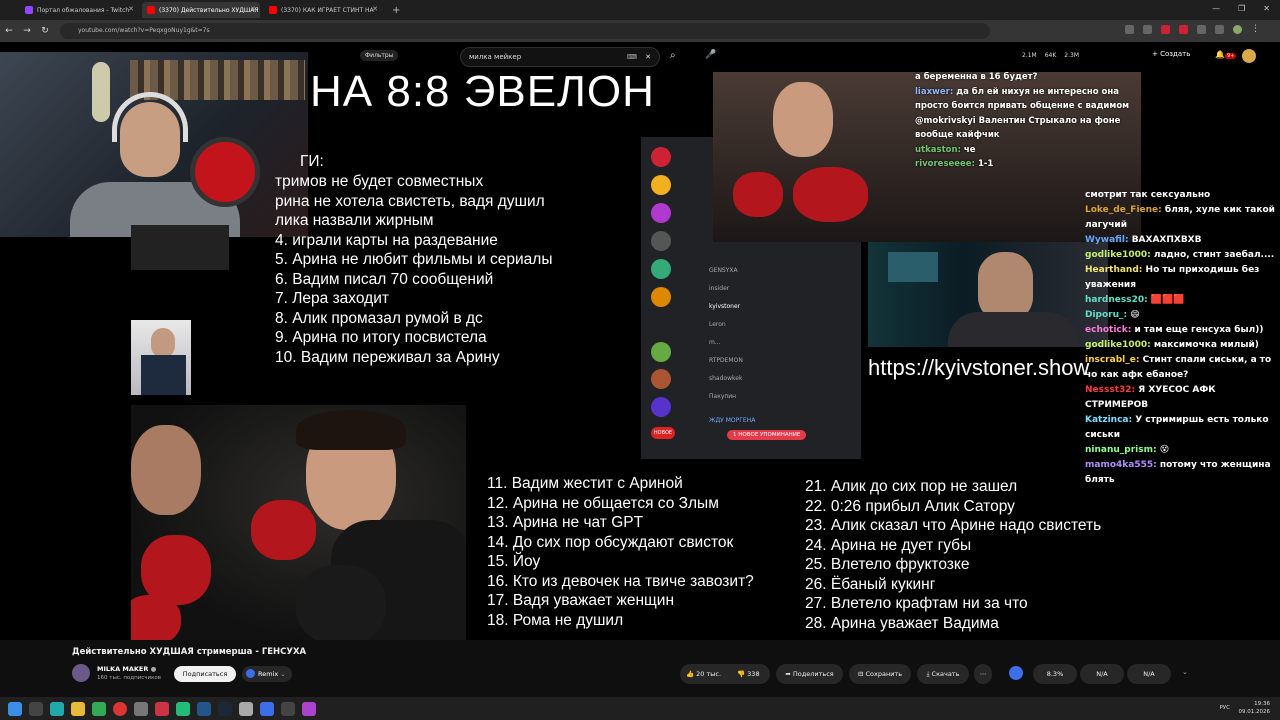 This screenshot has width=1280, height=720. I want to click on streamer-webcam, so click(154, 144).